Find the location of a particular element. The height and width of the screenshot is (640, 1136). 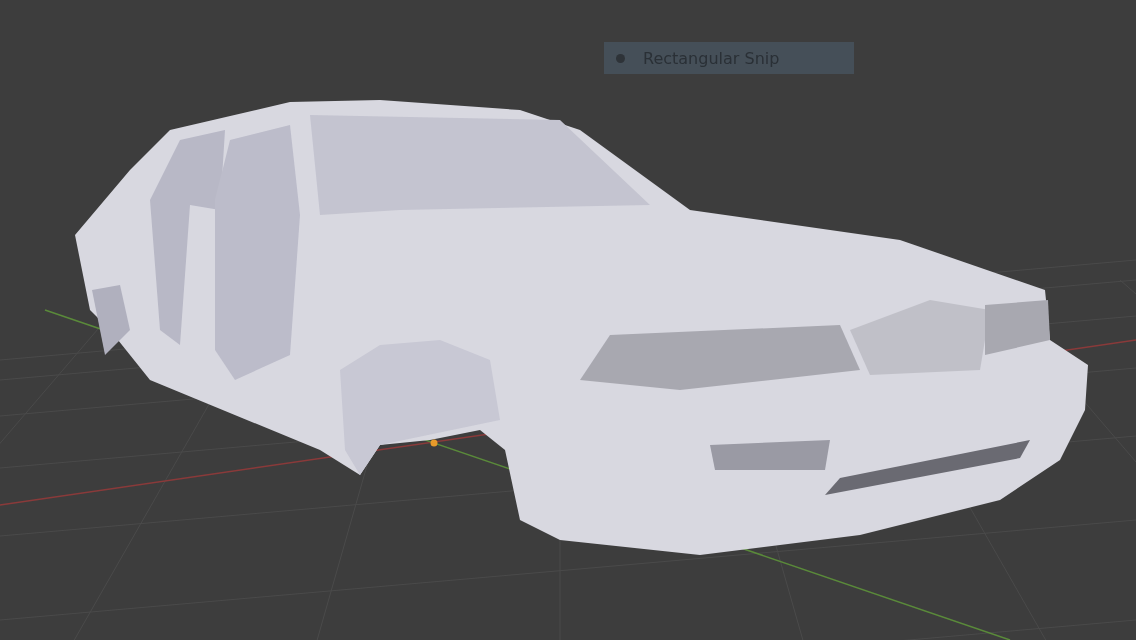

dot-icon is located at coordinates (620, 58).